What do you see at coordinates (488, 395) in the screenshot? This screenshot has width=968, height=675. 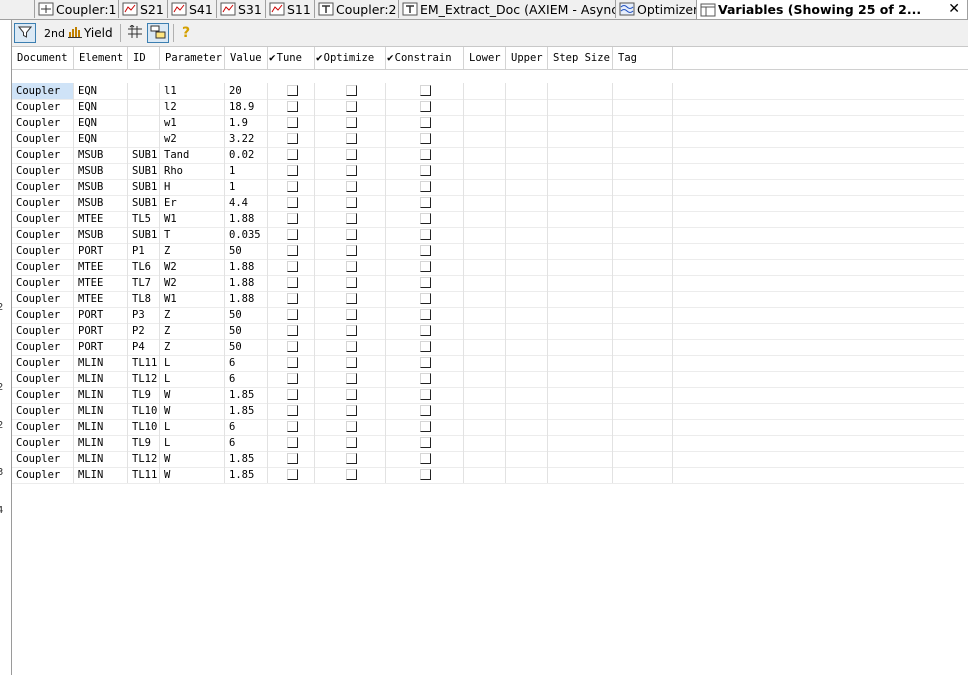 I see `table-row: Coupler MLIN TL9 W 1.85` at bounding box center [488, 395].